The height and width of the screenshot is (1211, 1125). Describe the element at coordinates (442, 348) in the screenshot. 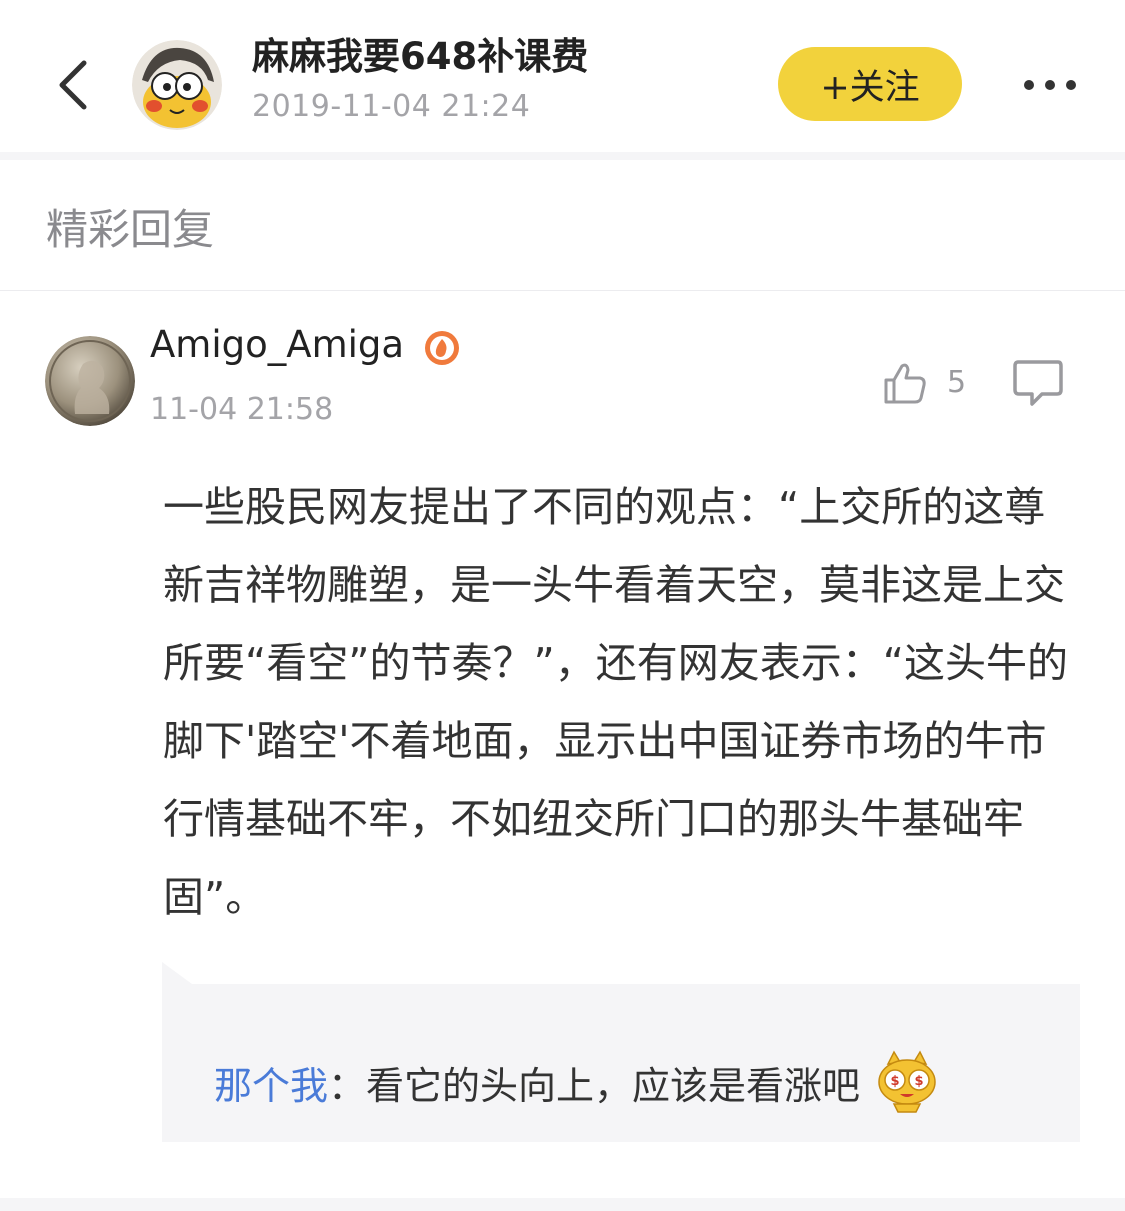

I see `hot-badge-icon` at that location.